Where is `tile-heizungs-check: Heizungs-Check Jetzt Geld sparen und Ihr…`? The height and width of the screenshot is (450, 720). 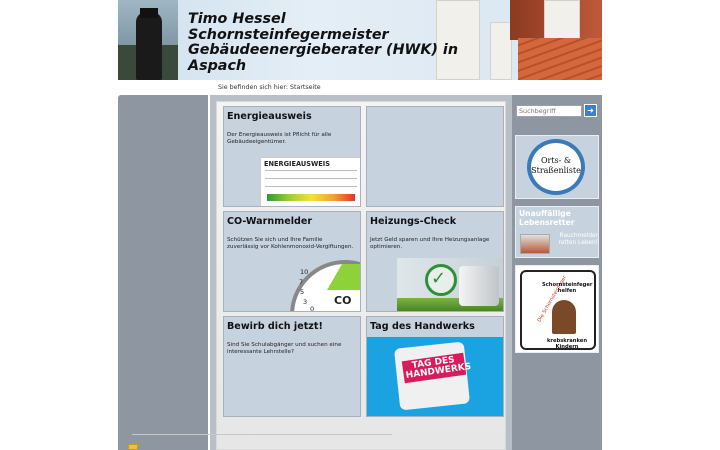
tile-heizungs-check: Heizungs-Check Jetzt Geld sparen und Ihr… is located at coordinates (435, 261).